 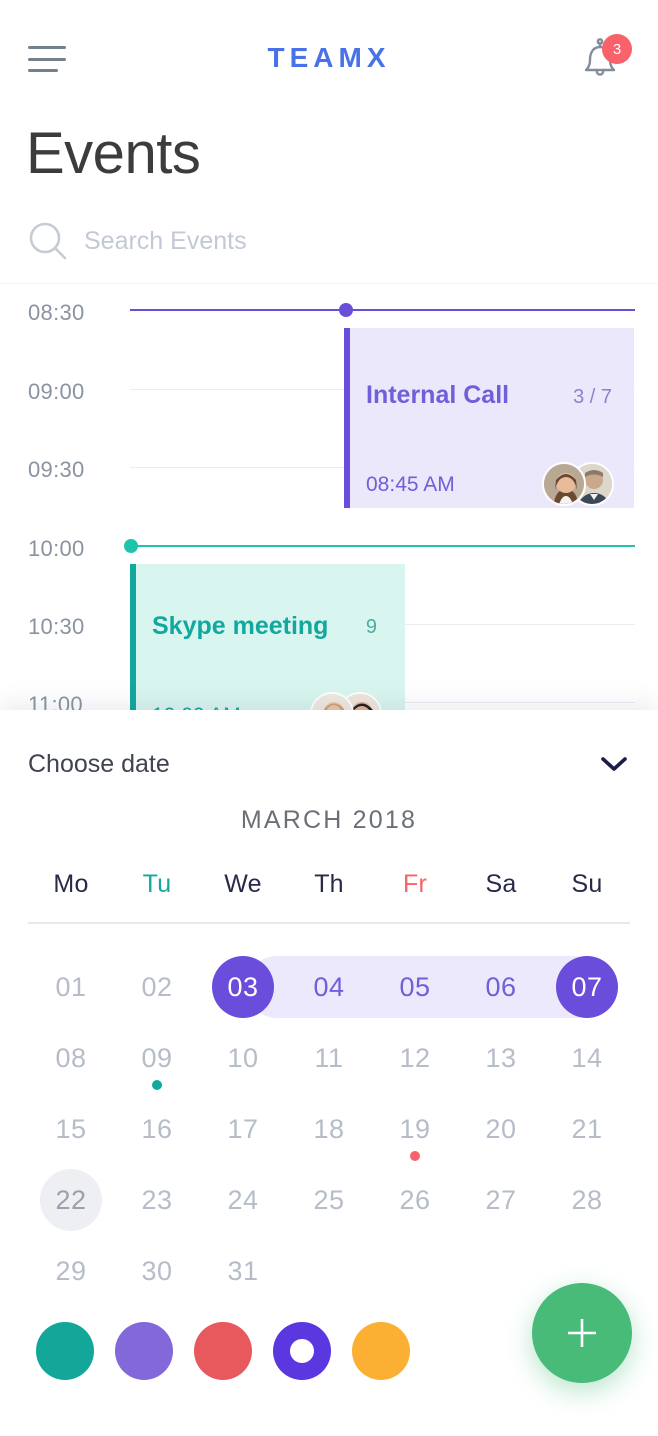 What do you see at coordinates (582, 1333) in the screenshot?
I see `plus-icon` at bounding box center [582, 1333].